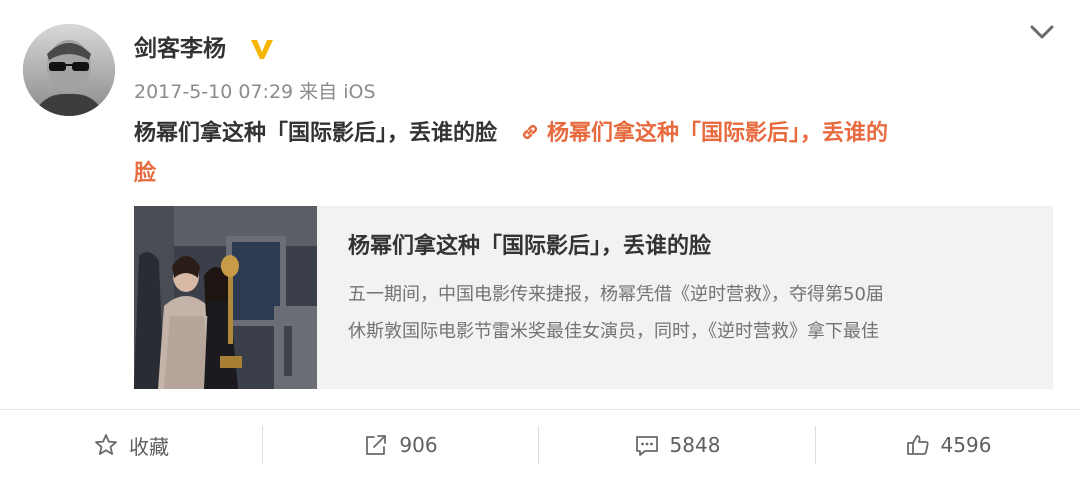 This screenshot has height=480, width=1080. Describe the element at coordinates (213, 92) in the screenshot. I see `post-timestamp: 2017-5-10 07:29` at that location.